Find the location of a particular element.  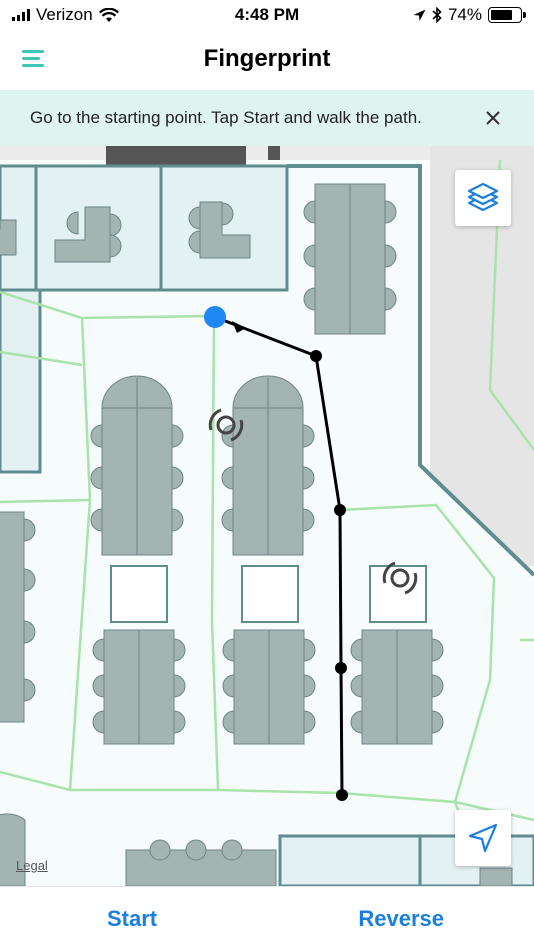

location-services-icon is located at coordinates (419, 15).